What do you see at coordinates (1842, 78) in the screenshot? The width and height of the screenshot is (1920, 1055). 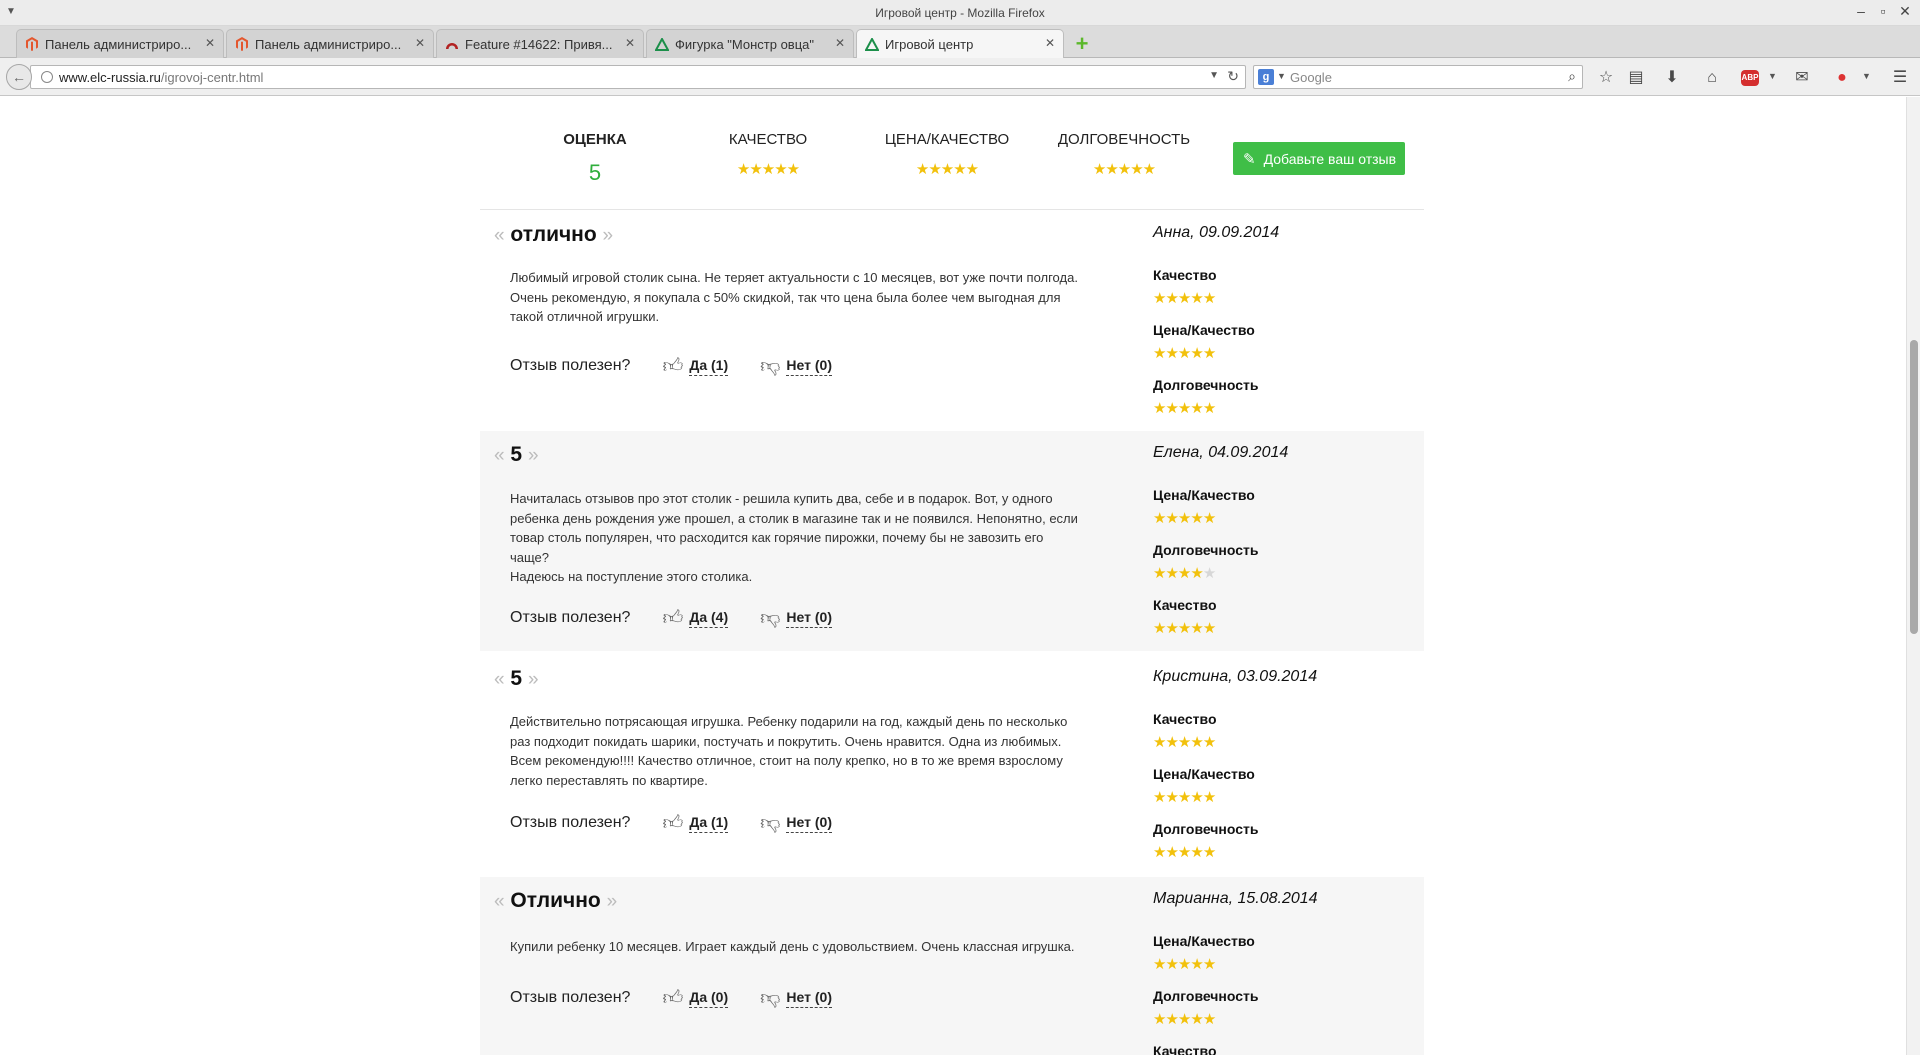 I see `extension-icon: ●` at bounding box center [1842, 78].